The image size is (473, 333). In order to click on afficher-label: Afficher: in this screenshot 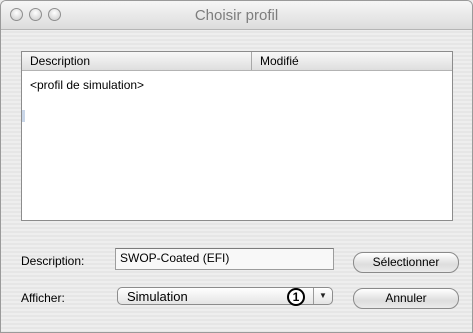, I will do `click(43, 298)`.